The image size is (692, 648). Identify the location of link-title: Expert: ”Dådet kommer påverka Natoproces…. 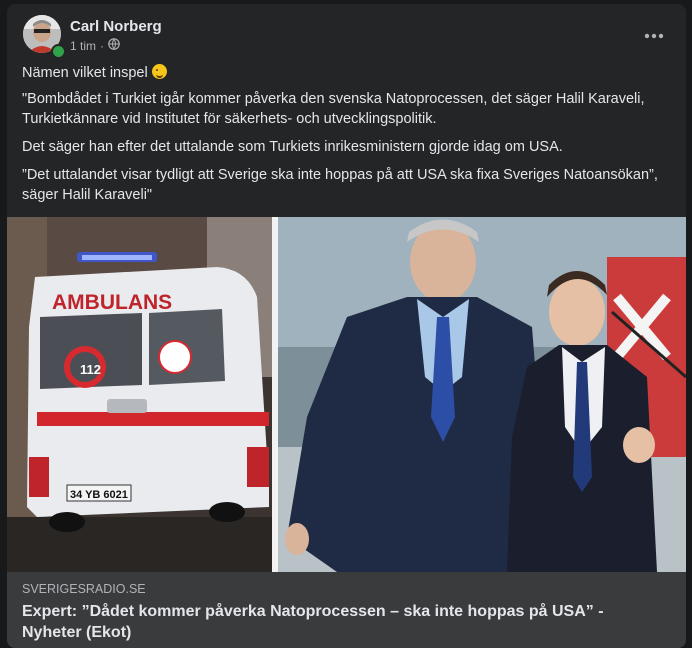
(342, 622).